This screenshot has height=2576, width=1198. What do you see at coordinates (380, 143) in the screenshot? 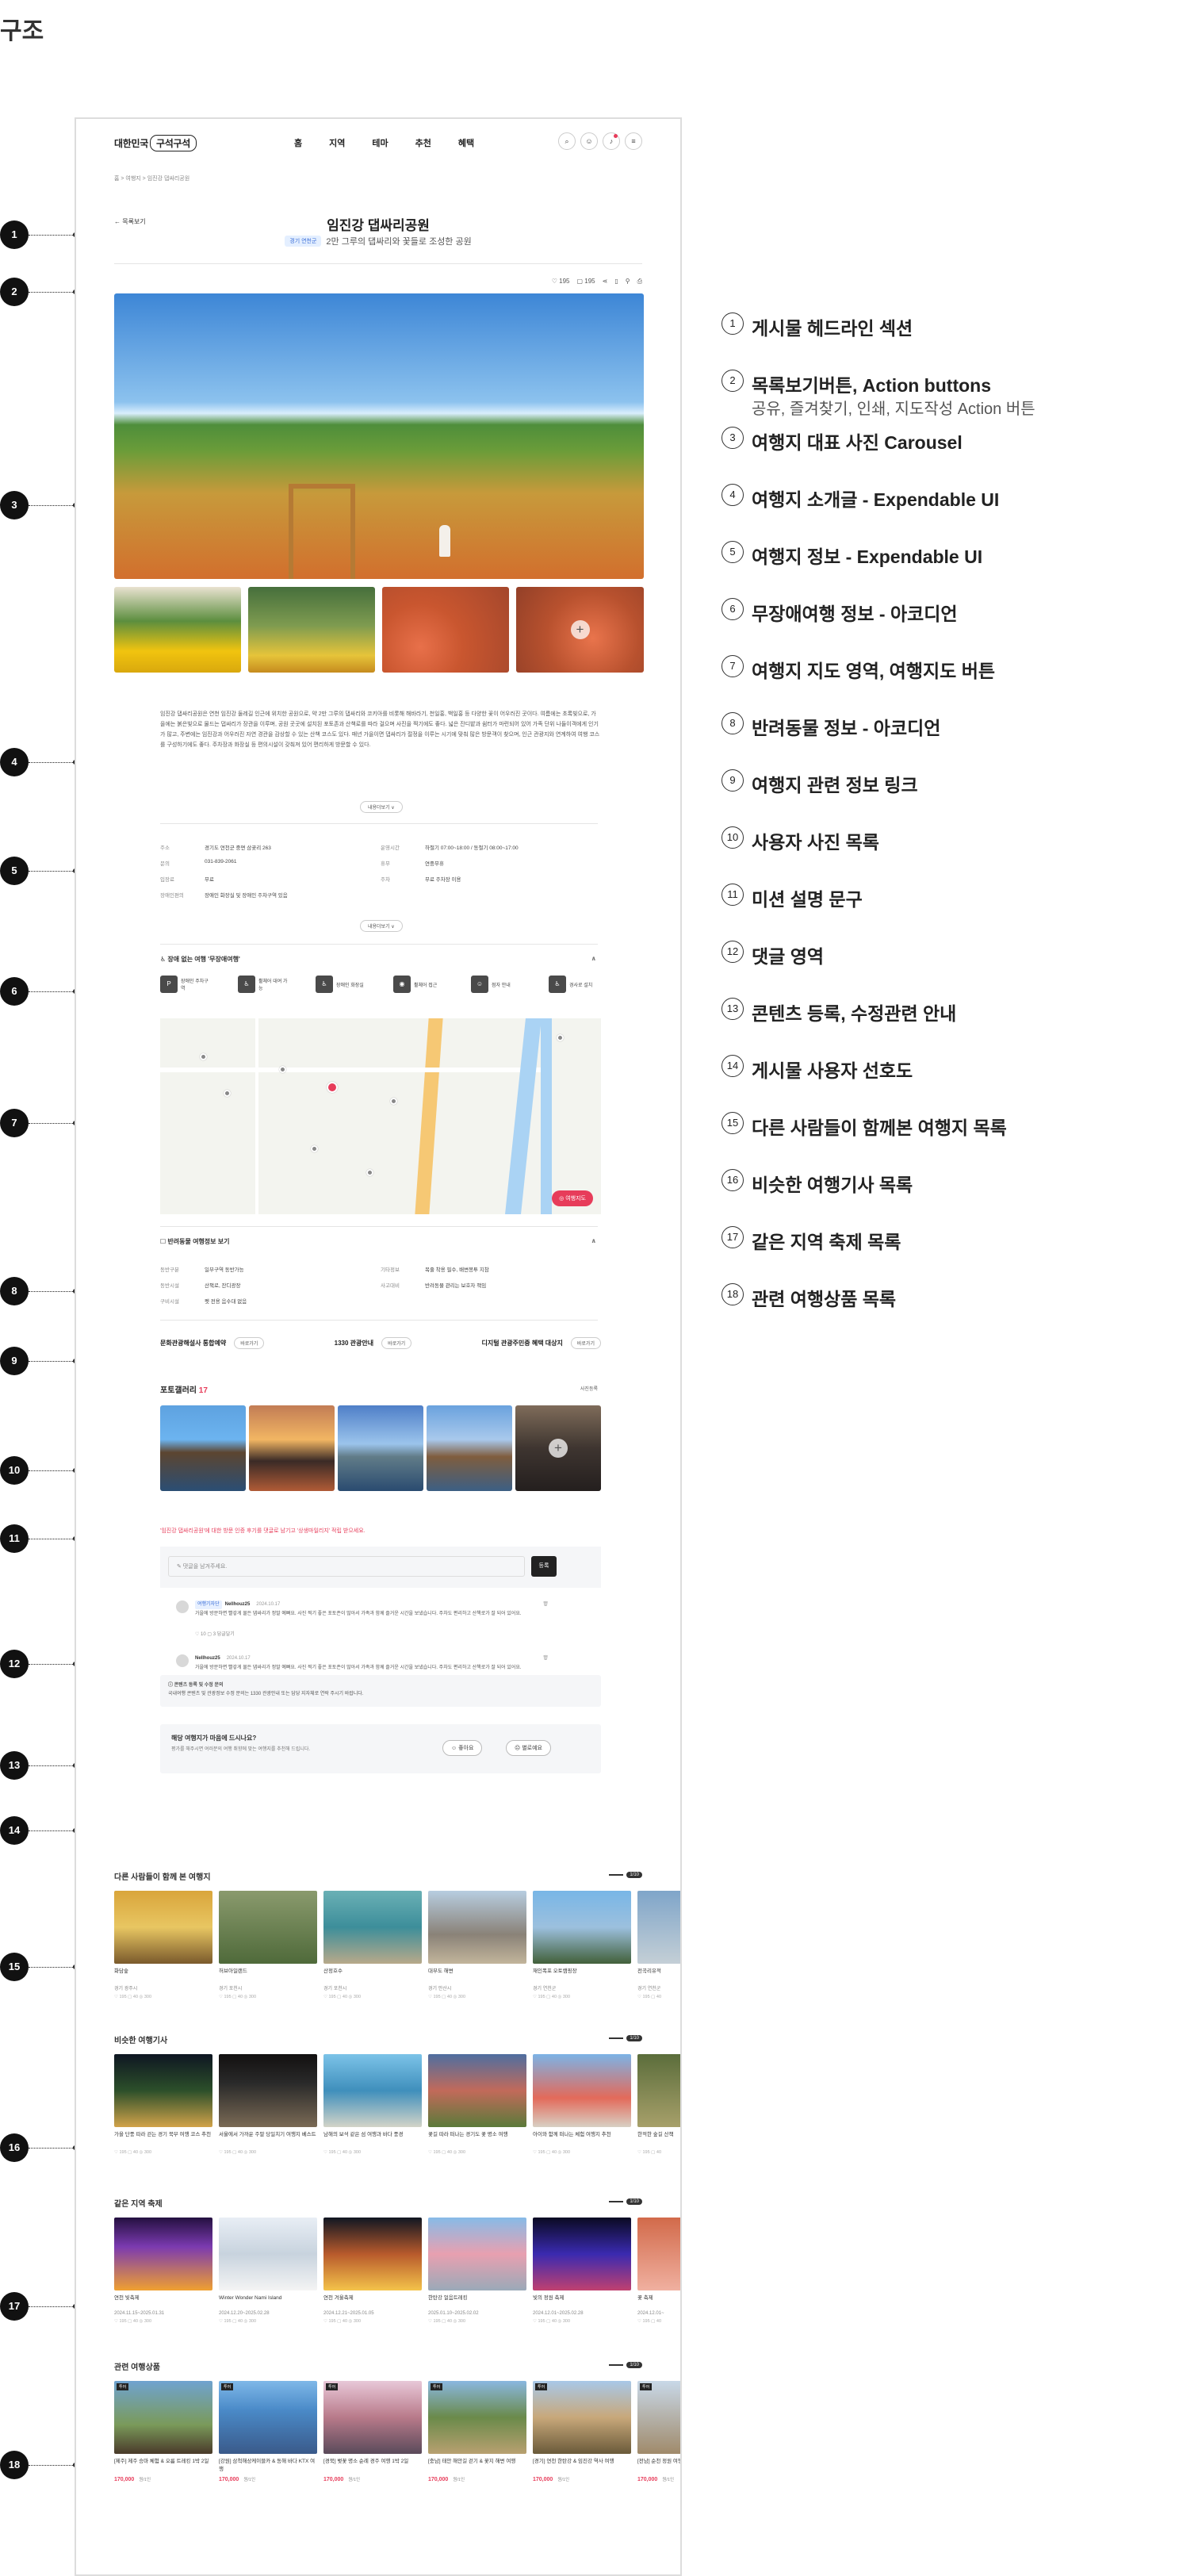
I see `nav-theme: 테마` at bounding box center [380, 143].